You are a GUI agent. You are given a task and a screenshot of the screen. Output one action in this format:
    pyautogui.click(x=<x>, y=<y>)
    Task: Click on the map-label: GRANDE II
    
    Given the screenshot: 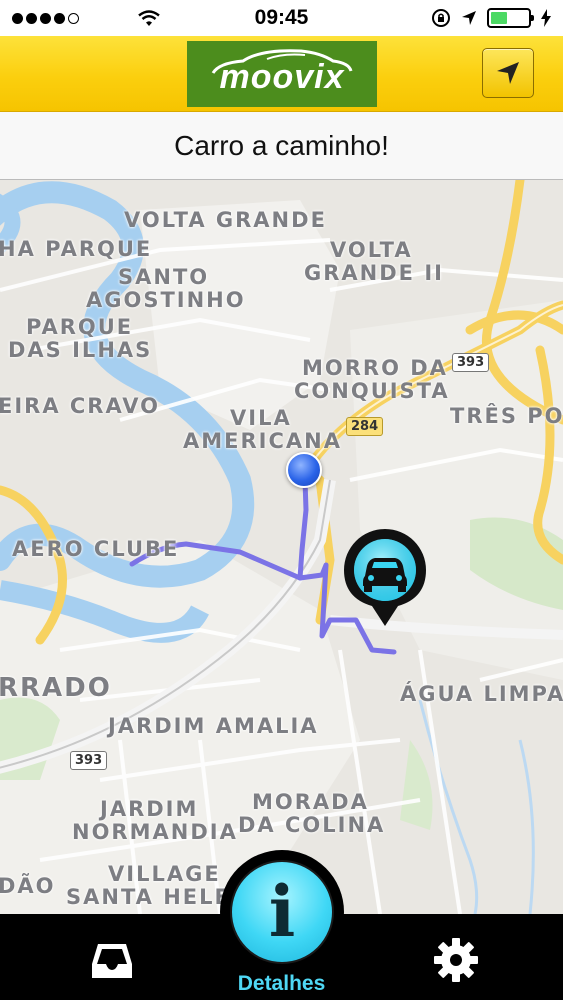 What is the action you would take?
    pyautogui.click(x=374, y=273)
    